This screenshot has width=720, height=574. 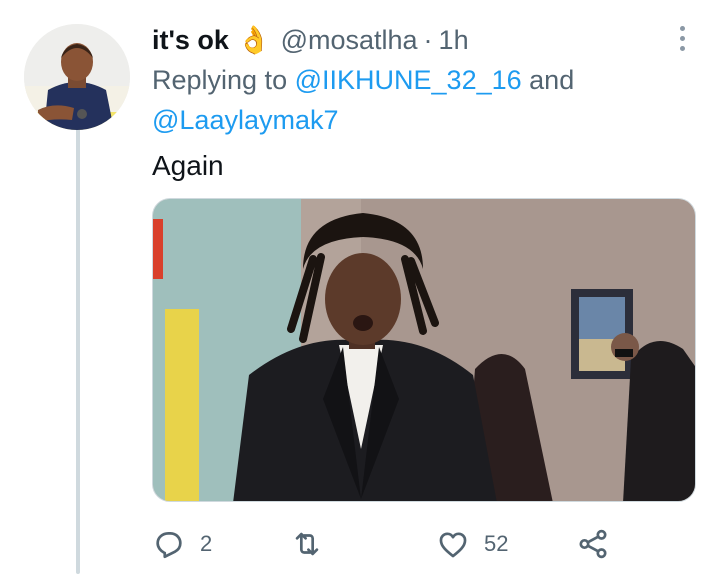 I want to click on avatar, so click(x=77, y=77).